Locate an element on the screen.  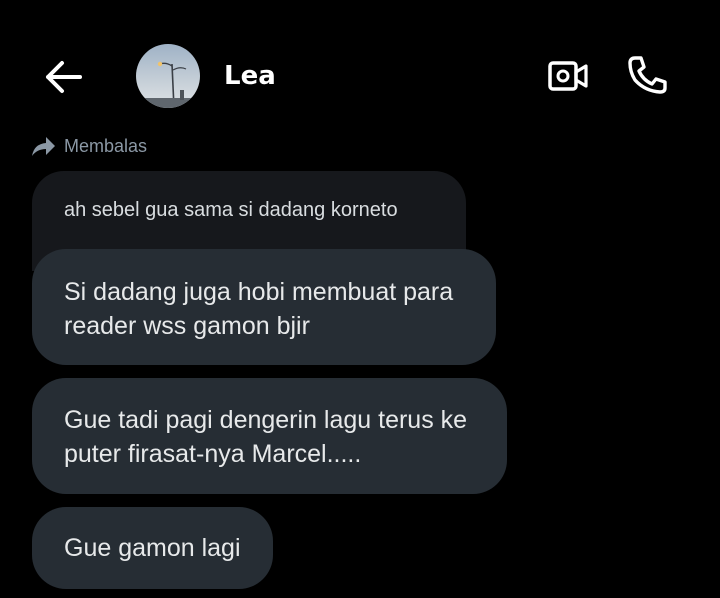
video-call-button is located at coordinates (568, 76).